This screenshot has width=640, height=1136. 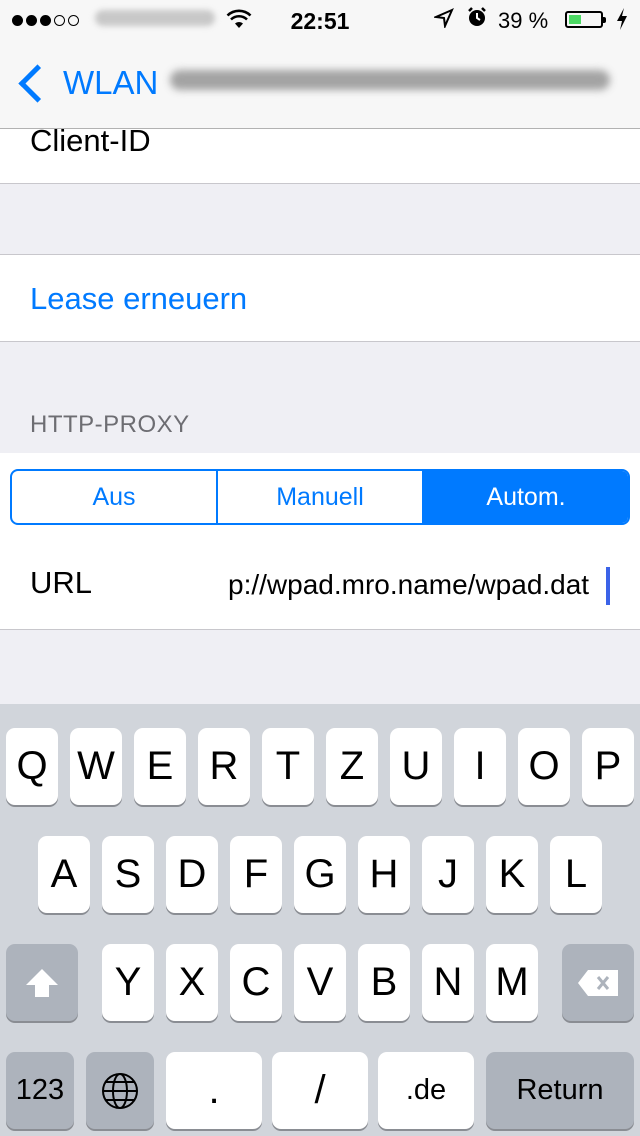 What do you see at coordinates (64, 874) in the screenshot?
I see `key-a: A` at bounding box center [64, 874].